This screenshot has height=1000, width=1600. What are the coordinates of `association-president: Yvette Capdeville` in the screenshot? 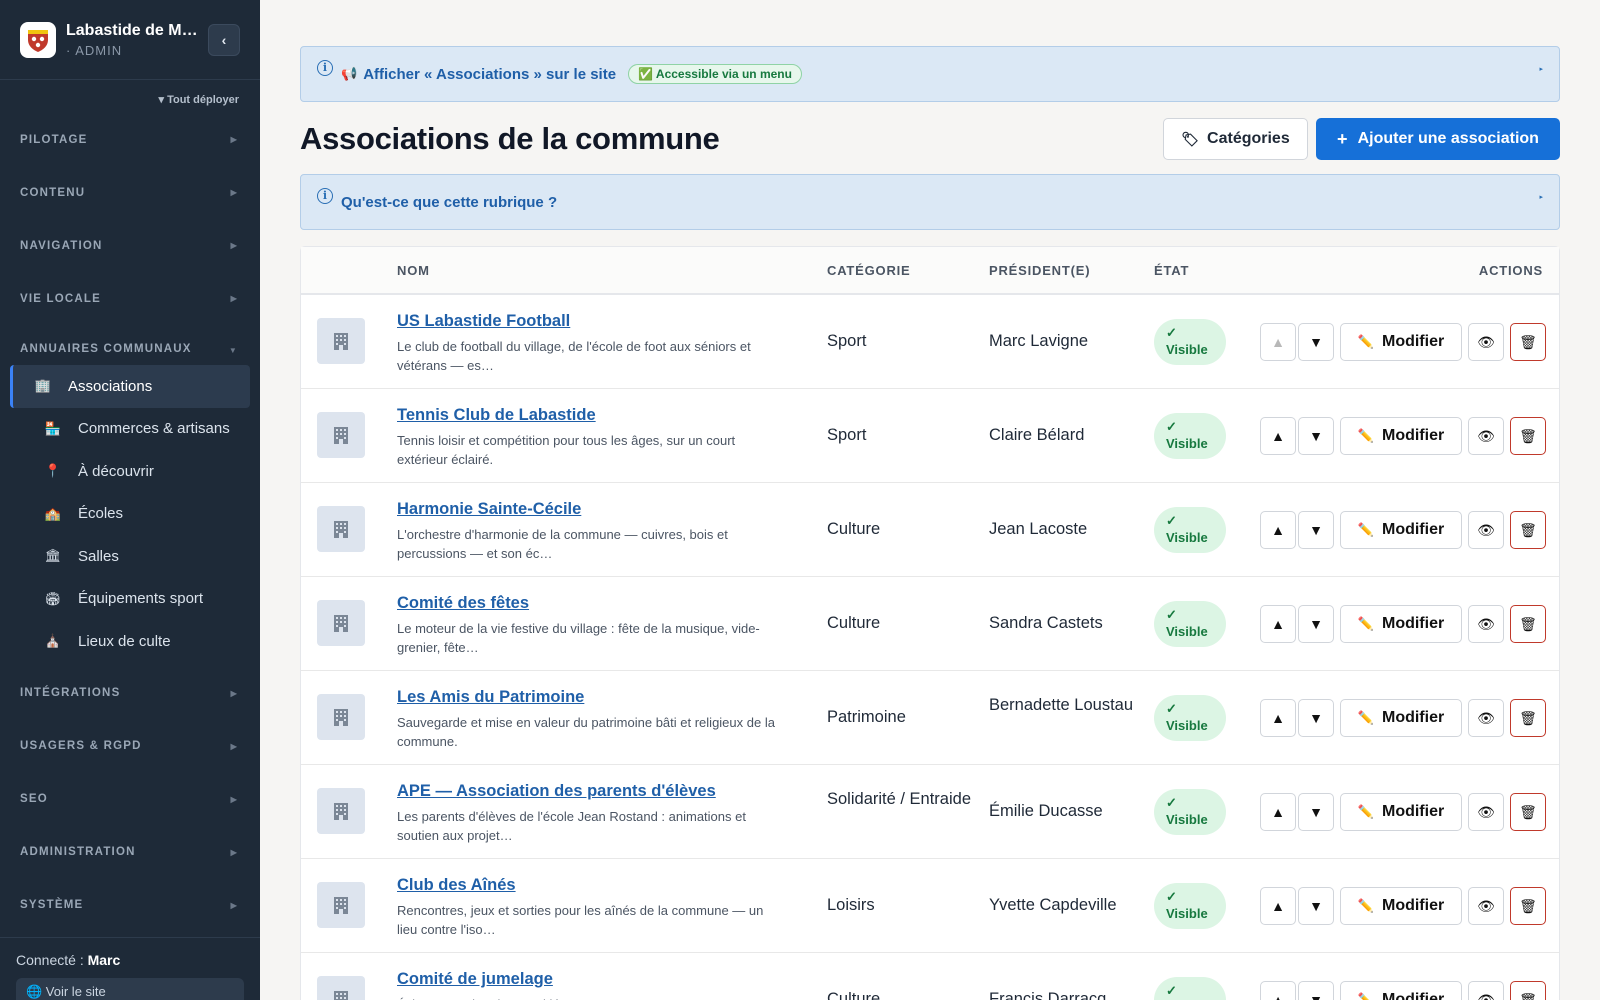 It's located at (1053, 905).